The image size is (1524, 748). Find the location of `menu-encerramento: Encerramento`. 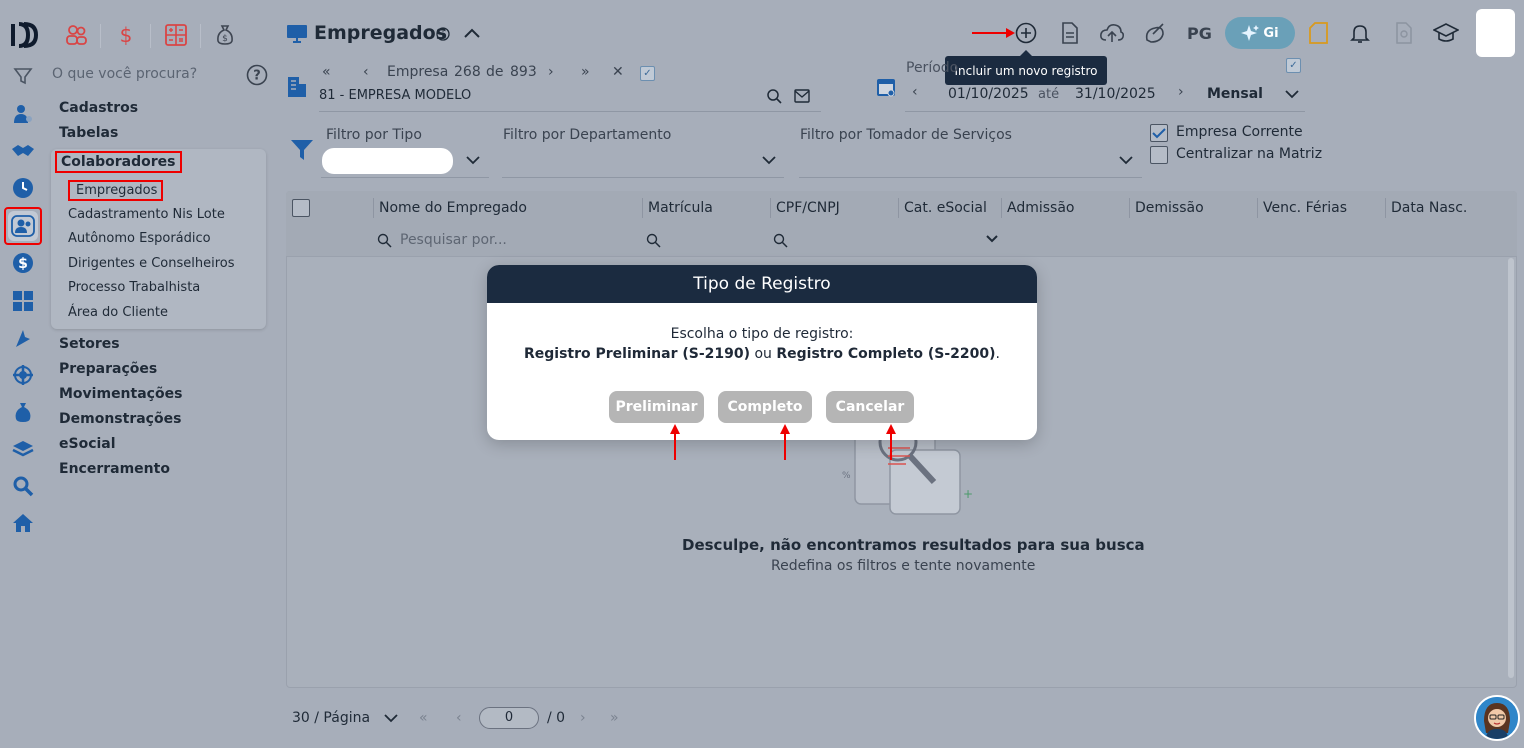

menu-encerramento: Encerramento is located at coordinates (114, 469).